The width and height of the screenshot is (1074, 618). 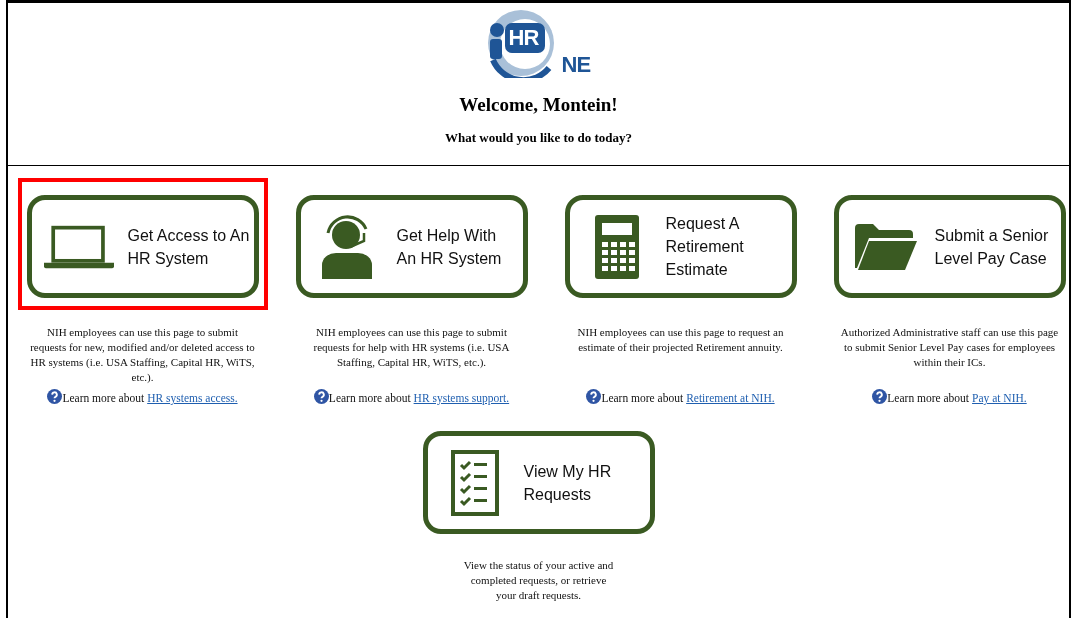 What do you see at coordinates (949, 246) in the screenshot?
I see `action-tile: Submit a Senior Level Pay Case` at bounding box center [949, 246].